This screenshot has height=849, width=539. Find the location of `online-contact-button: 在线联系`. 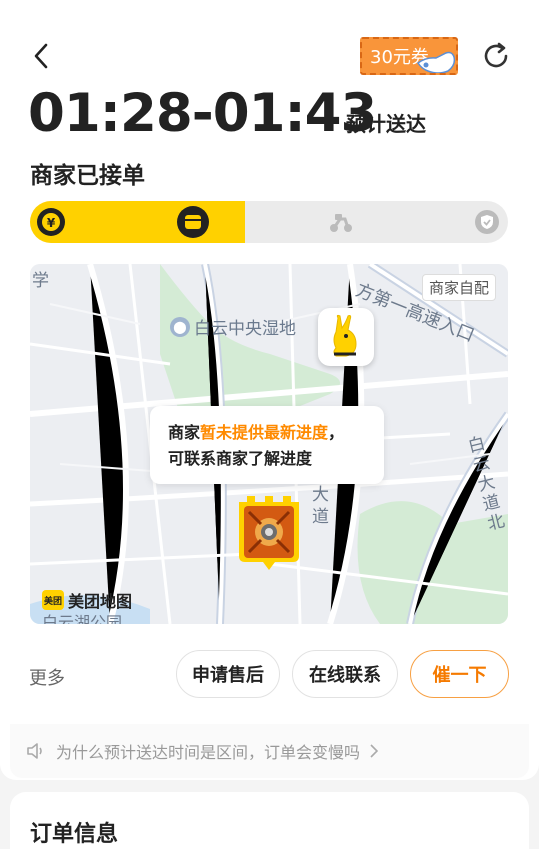

online-contact-button: 在线联系 is located at coordinates (345, 674).